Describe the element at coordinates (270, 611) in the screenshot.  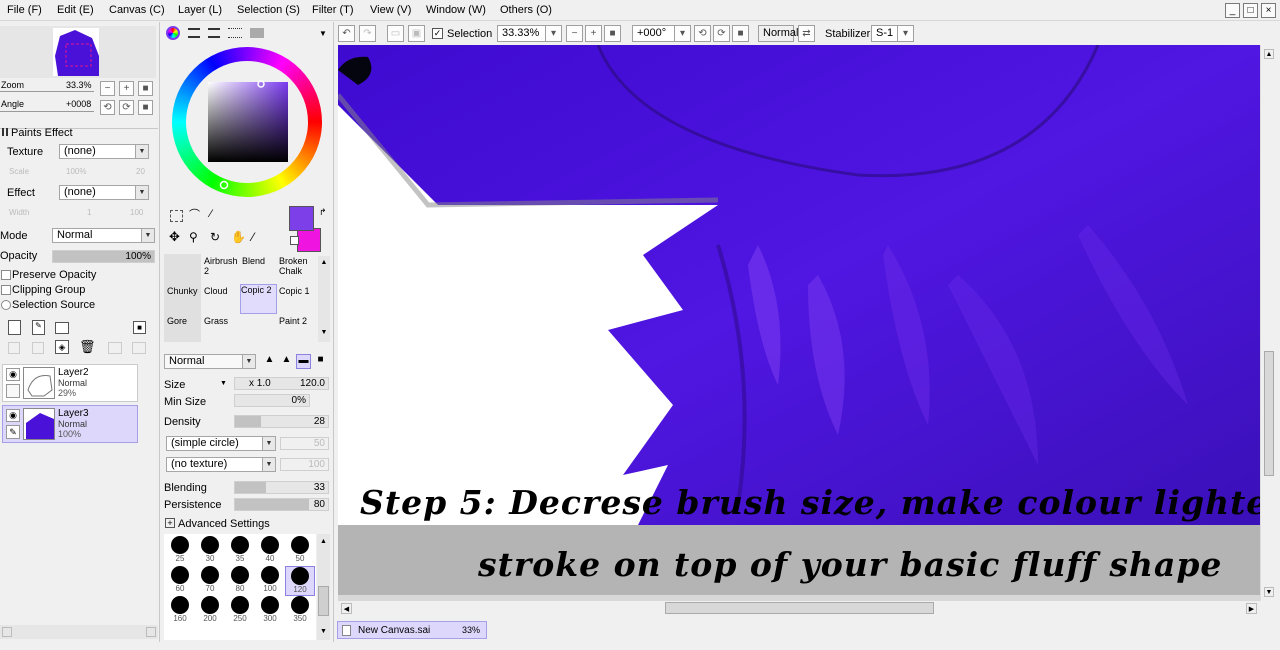
I see `brush-size-300: 300` at that location.